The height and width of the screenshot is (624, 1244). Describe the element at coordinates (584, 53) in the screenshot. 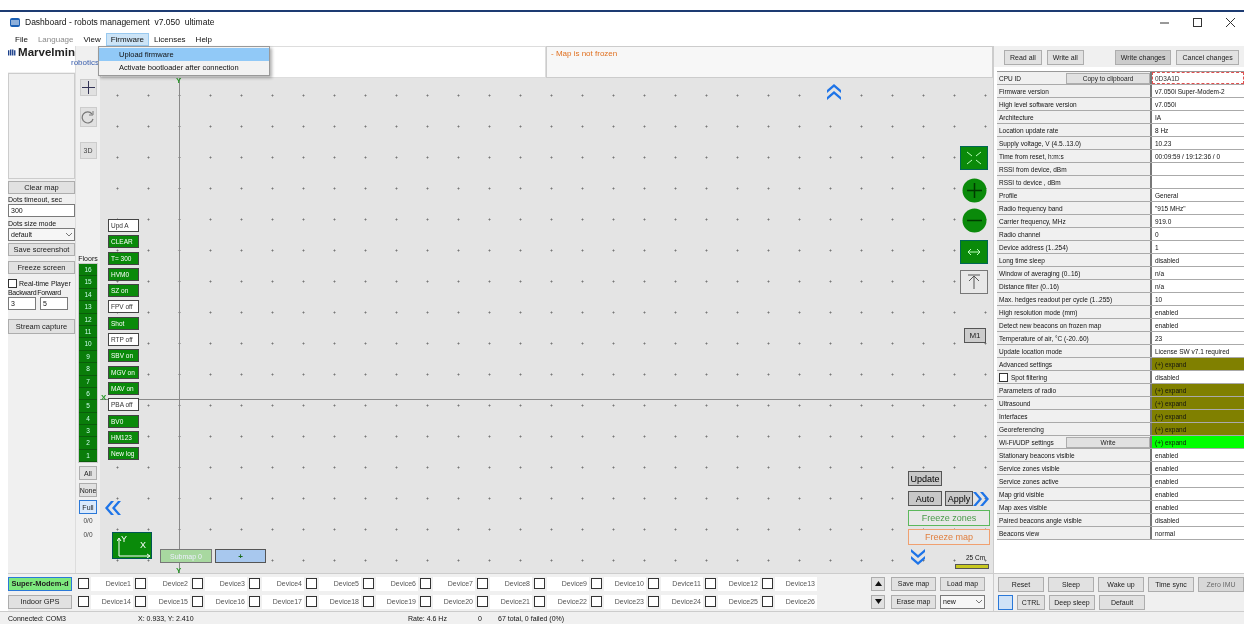

I see `map-status-text: - Map is not frozen` at that location.